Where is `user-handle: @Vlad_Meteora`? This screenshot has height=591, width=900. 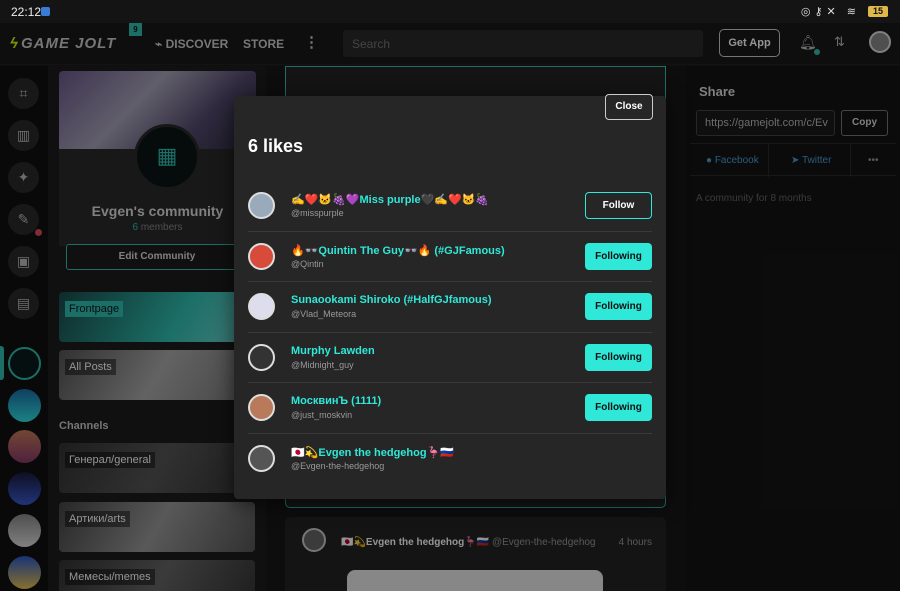 user-handle: @Vlad_Meteora is located at coordinates (324, 314).